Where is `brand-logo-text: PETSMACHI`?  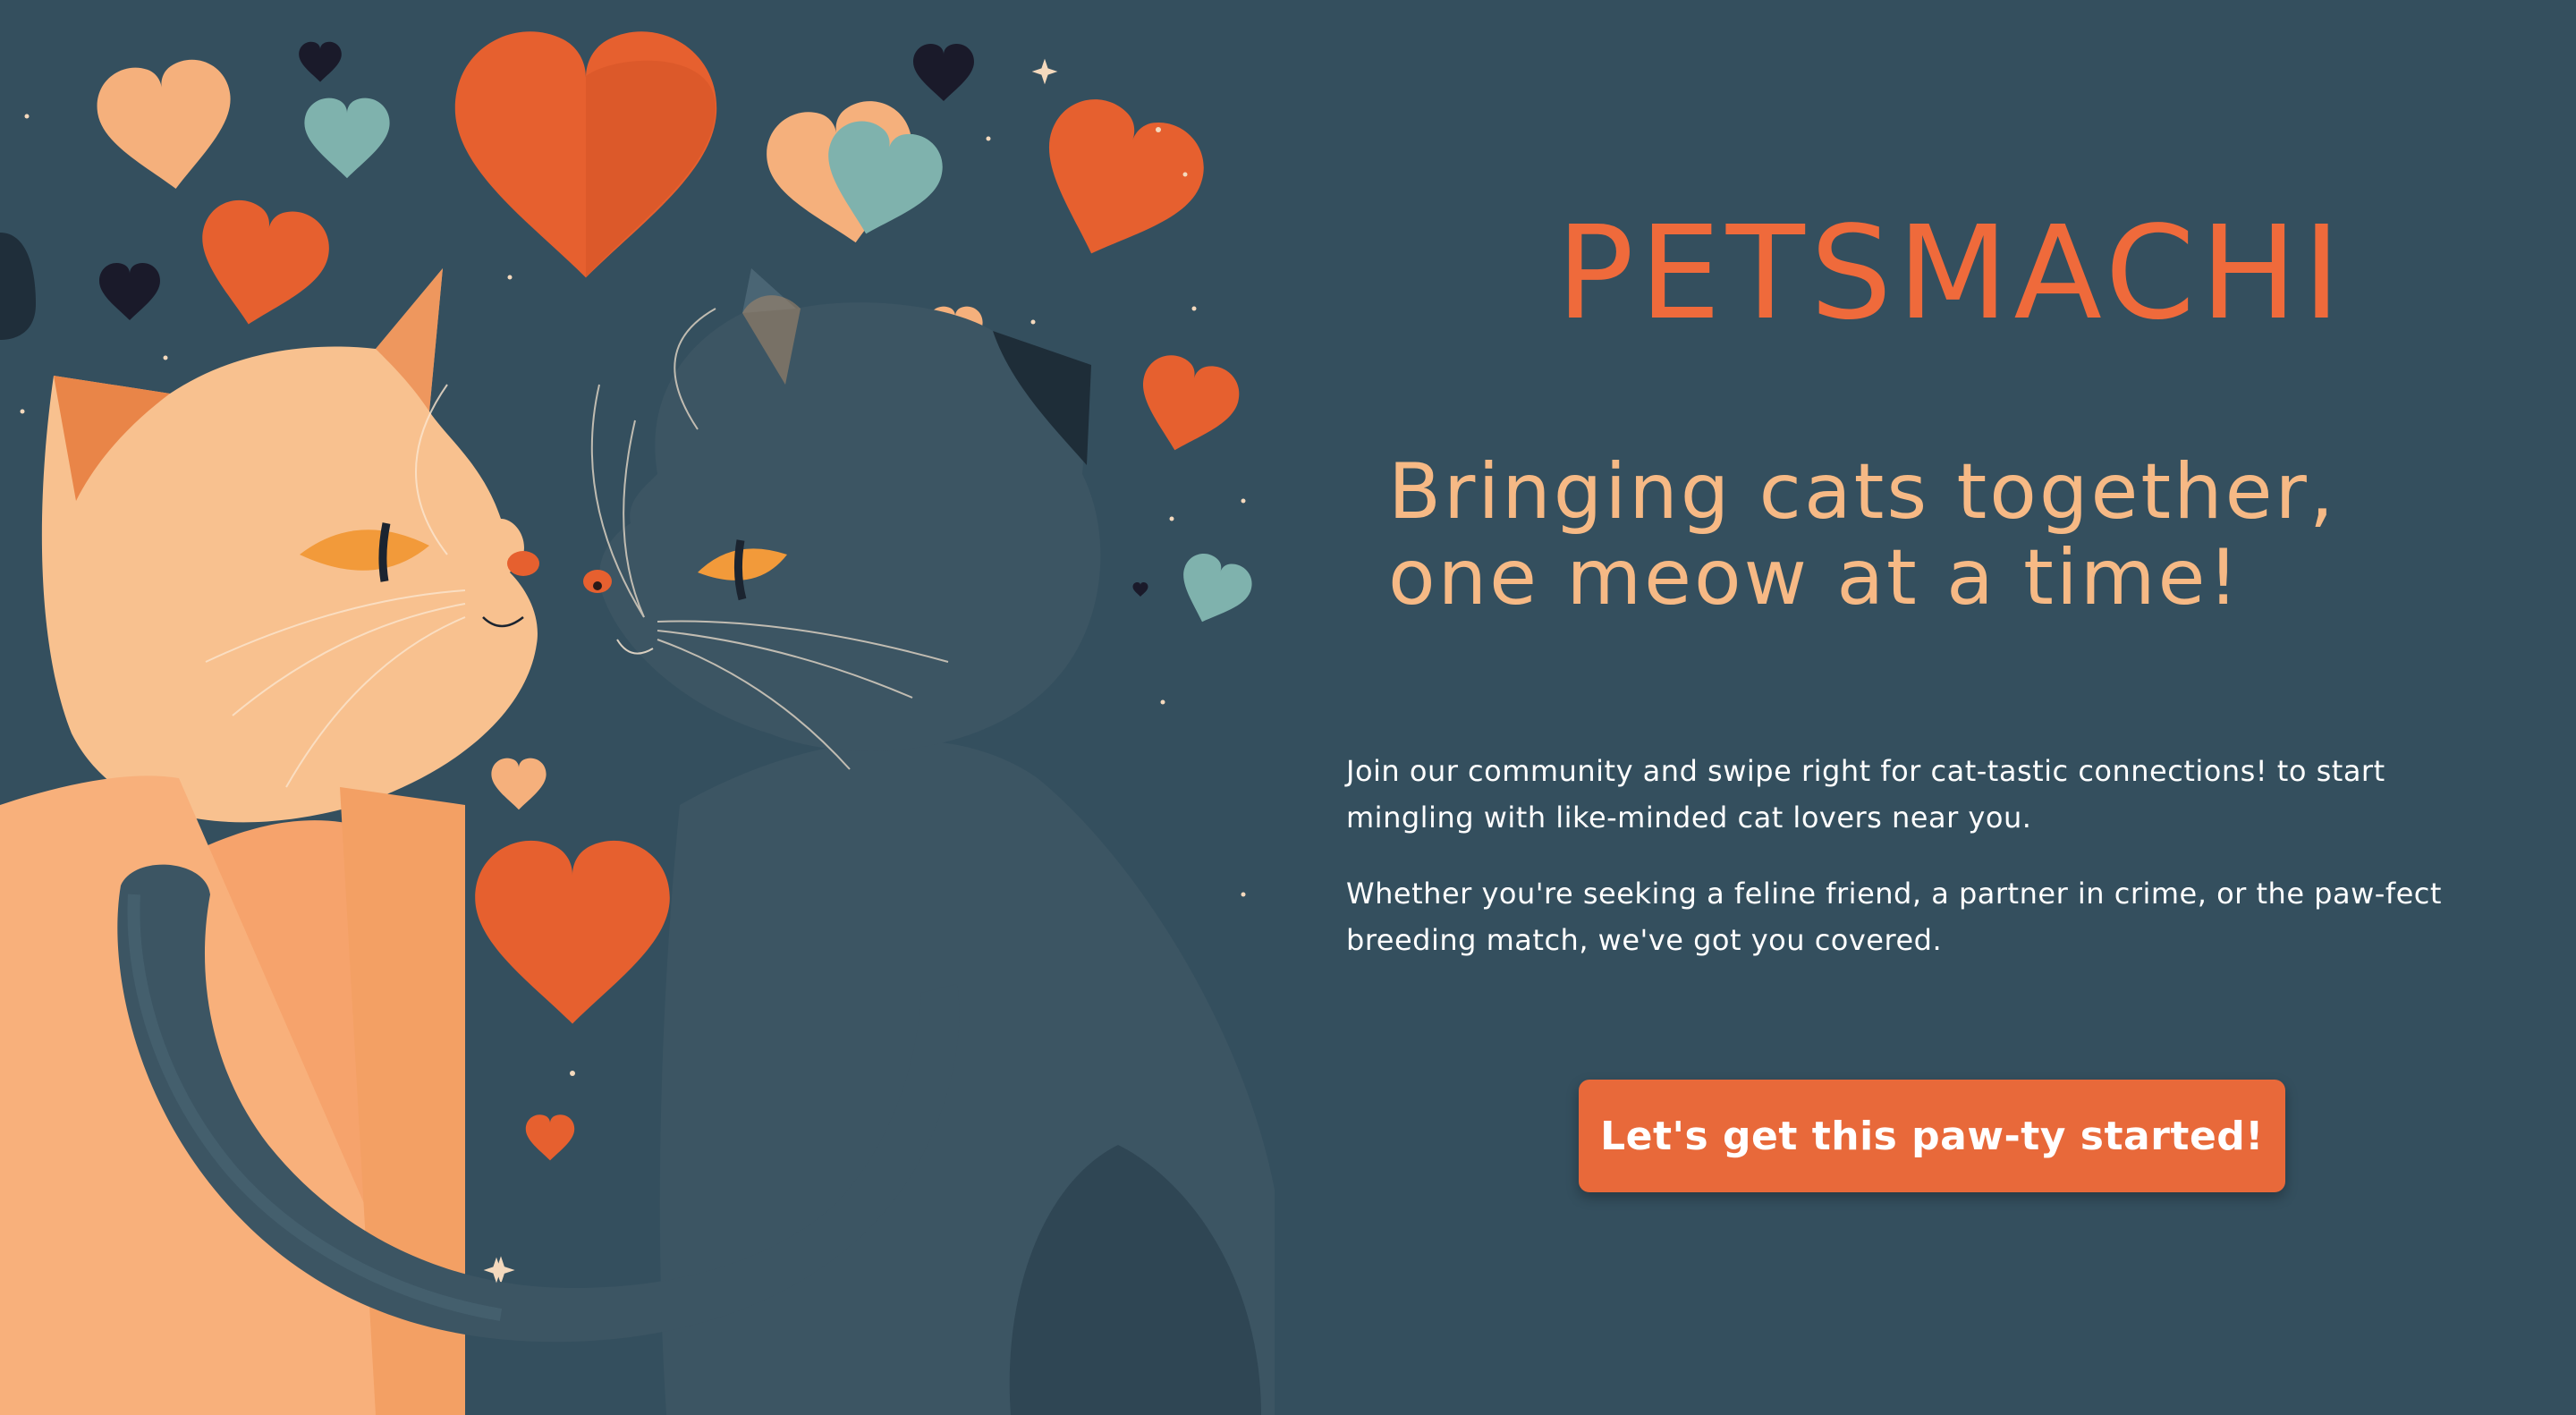 brand-logo-text: PETSMACHI is located at coordinates (1951, 273).